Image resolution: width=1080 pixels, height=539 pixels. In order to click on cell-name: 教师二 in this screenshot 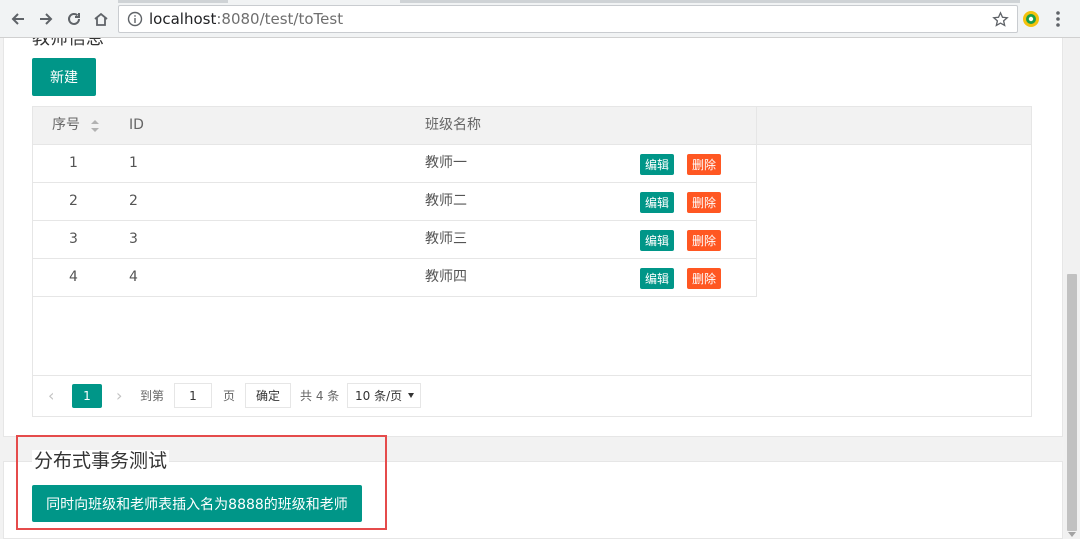, I will do `click(446, 201)`.